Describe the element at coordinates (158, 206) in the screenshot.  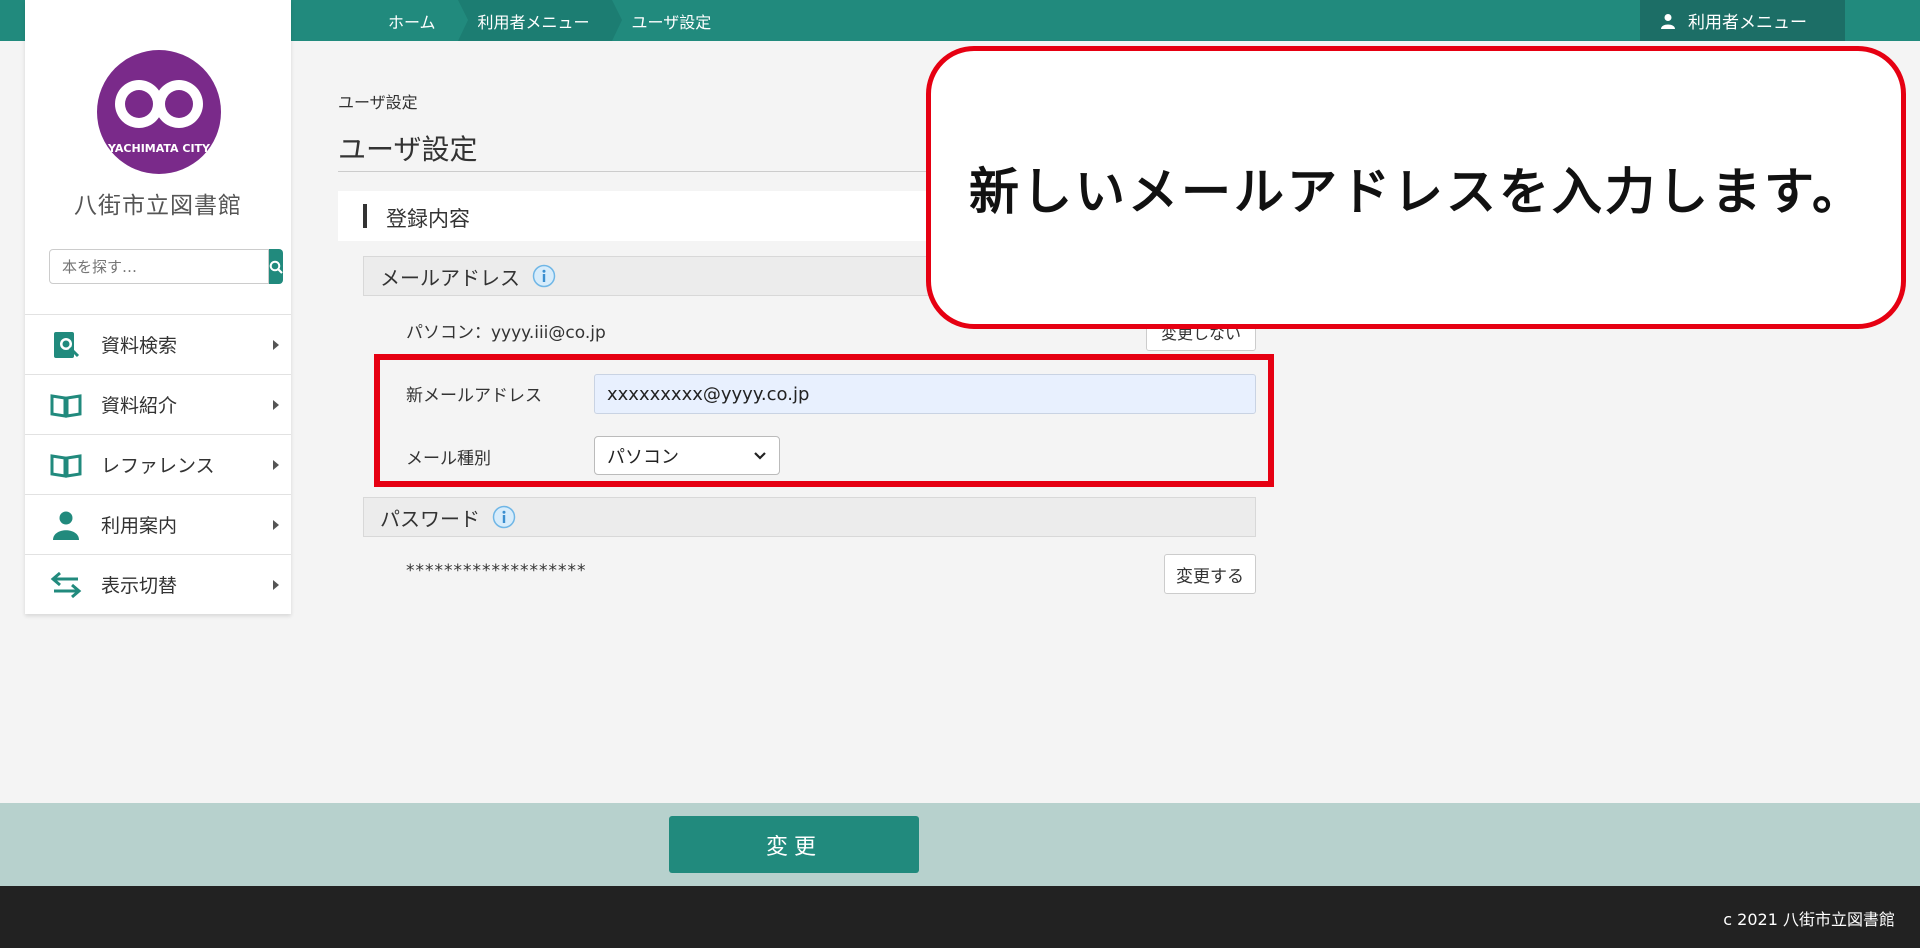
I see `library-name: 八街市立図書館` at that location.